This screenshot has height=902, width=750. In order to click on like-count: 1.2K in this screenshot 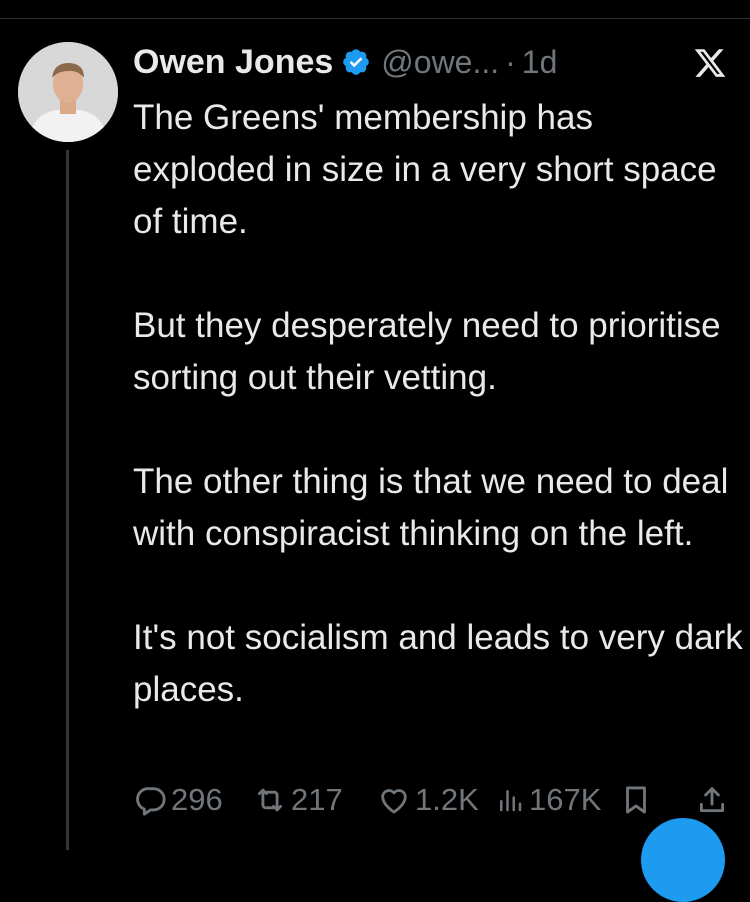, I will do `click(447, 799)`.